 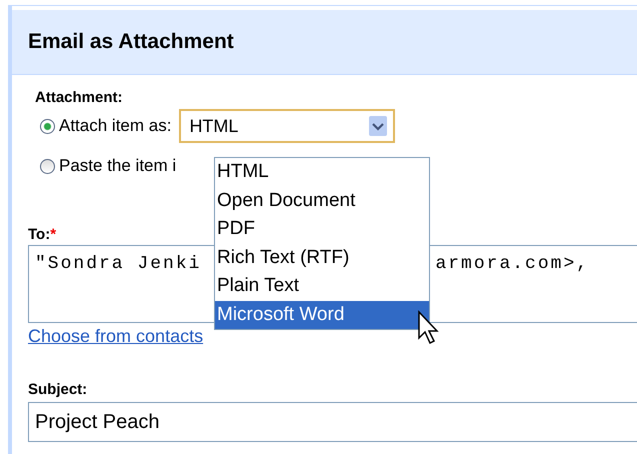 I want to click on dropdown-option: Microsoft Word, so click(x=322, y=314).